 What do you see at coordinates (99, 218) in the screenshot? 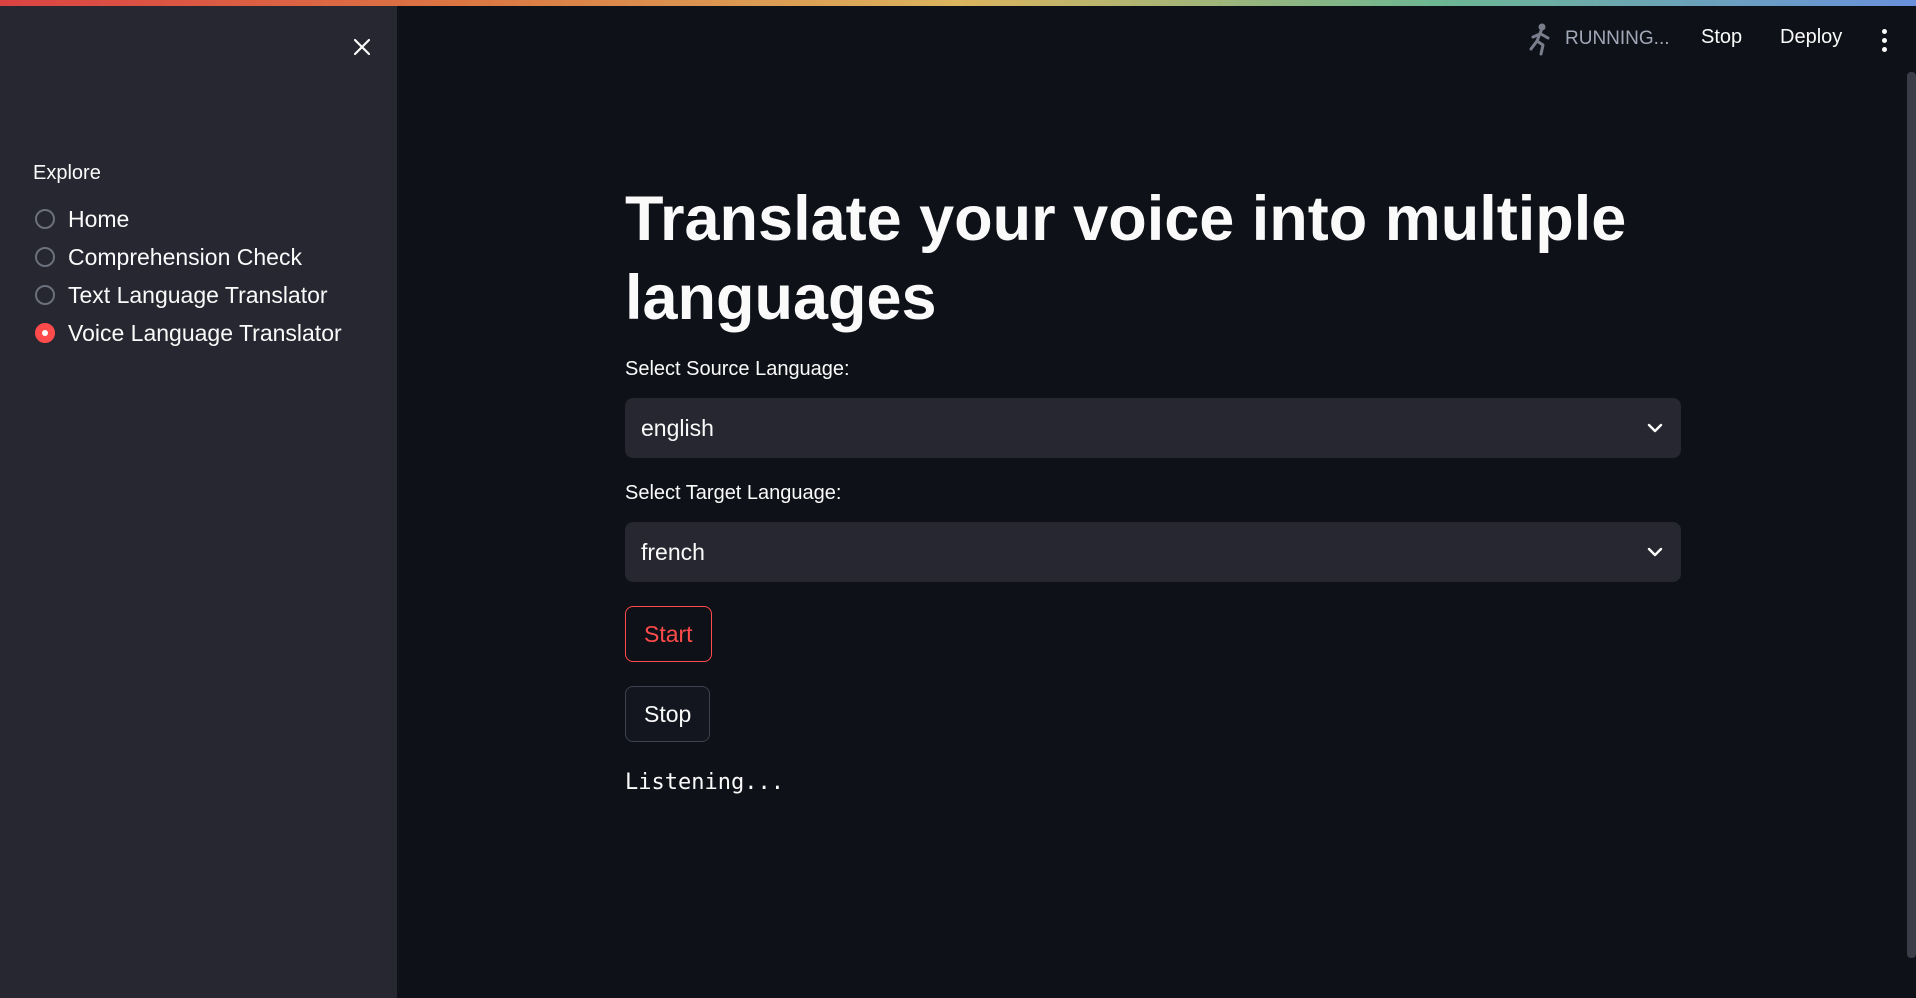
I see `radio-label: Home` at bounding box center [99, 218].